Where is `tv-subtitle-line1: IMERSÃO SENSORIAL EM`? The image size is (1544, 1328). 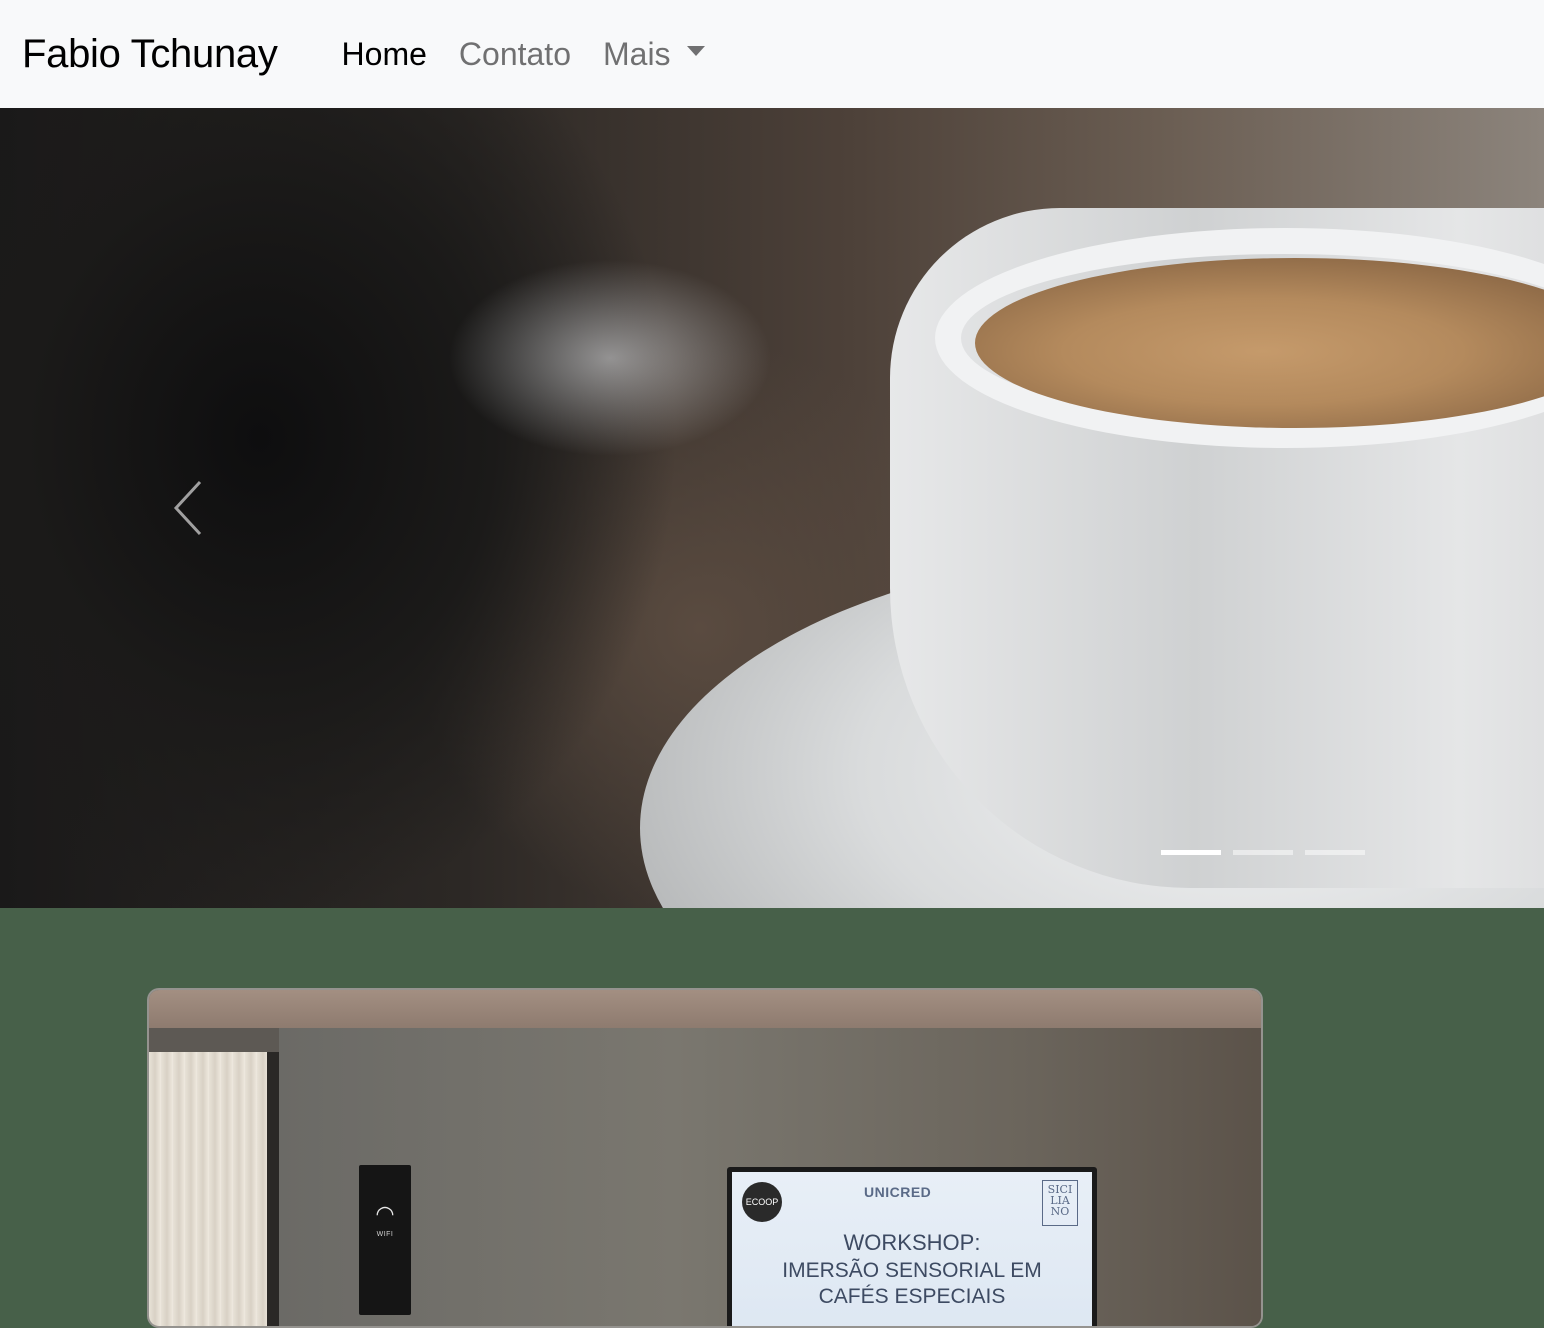
tv-subtitle-line1: IMERSÃO SENSORIAL EM is located at coordinates (912, 1270).